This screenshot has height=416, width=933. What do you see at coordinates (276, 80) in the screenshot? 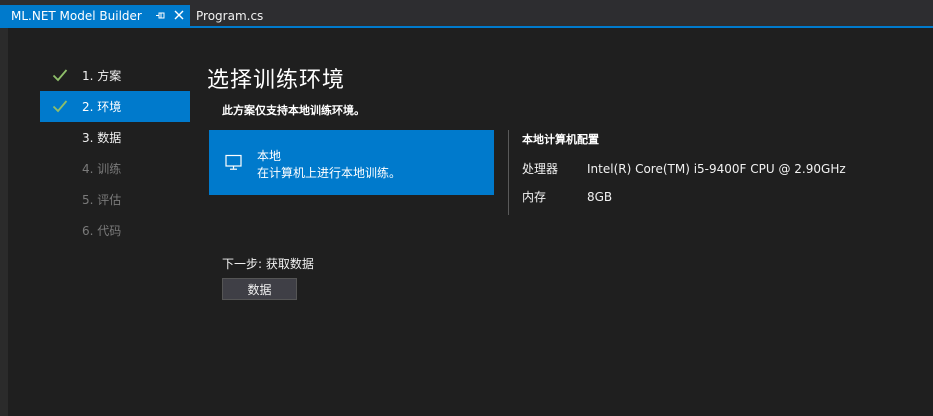
I see `page-title: 选择训练环境` at bounding box center [276, 80].